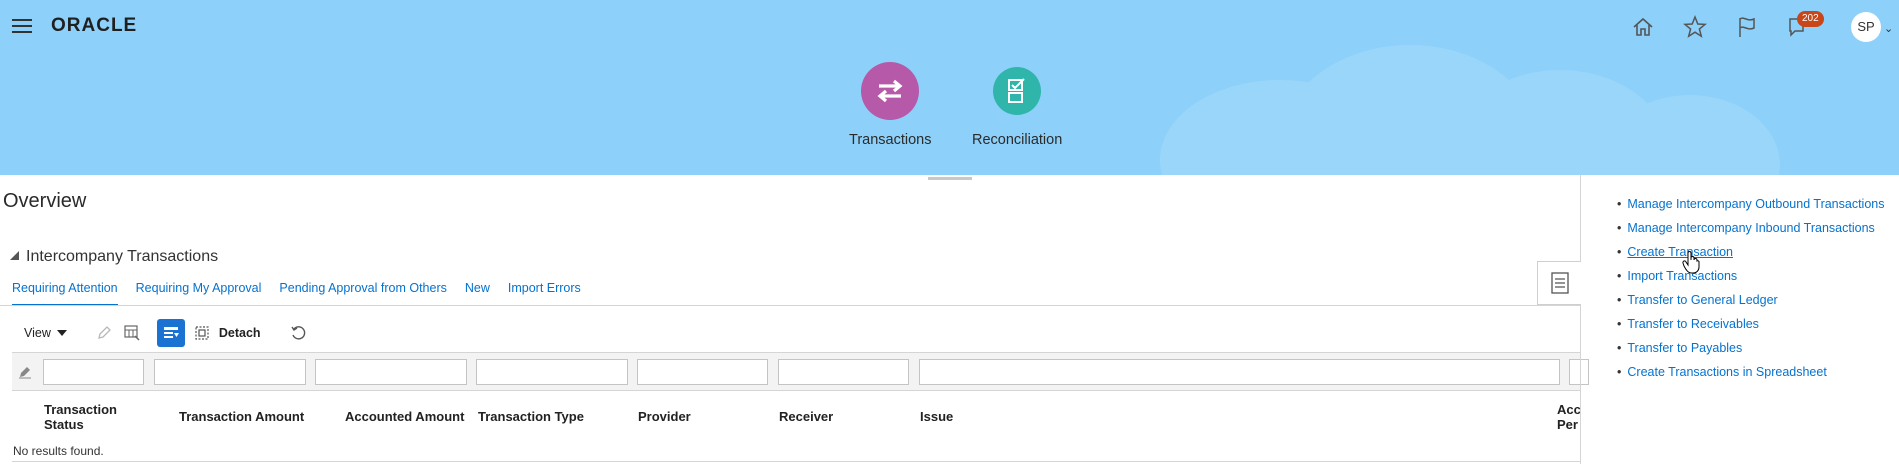 The image size is (1899, 464). Describe the element at coordinates (1579, 372) in the screenshot. I see `filter-accounting-period` at that location.